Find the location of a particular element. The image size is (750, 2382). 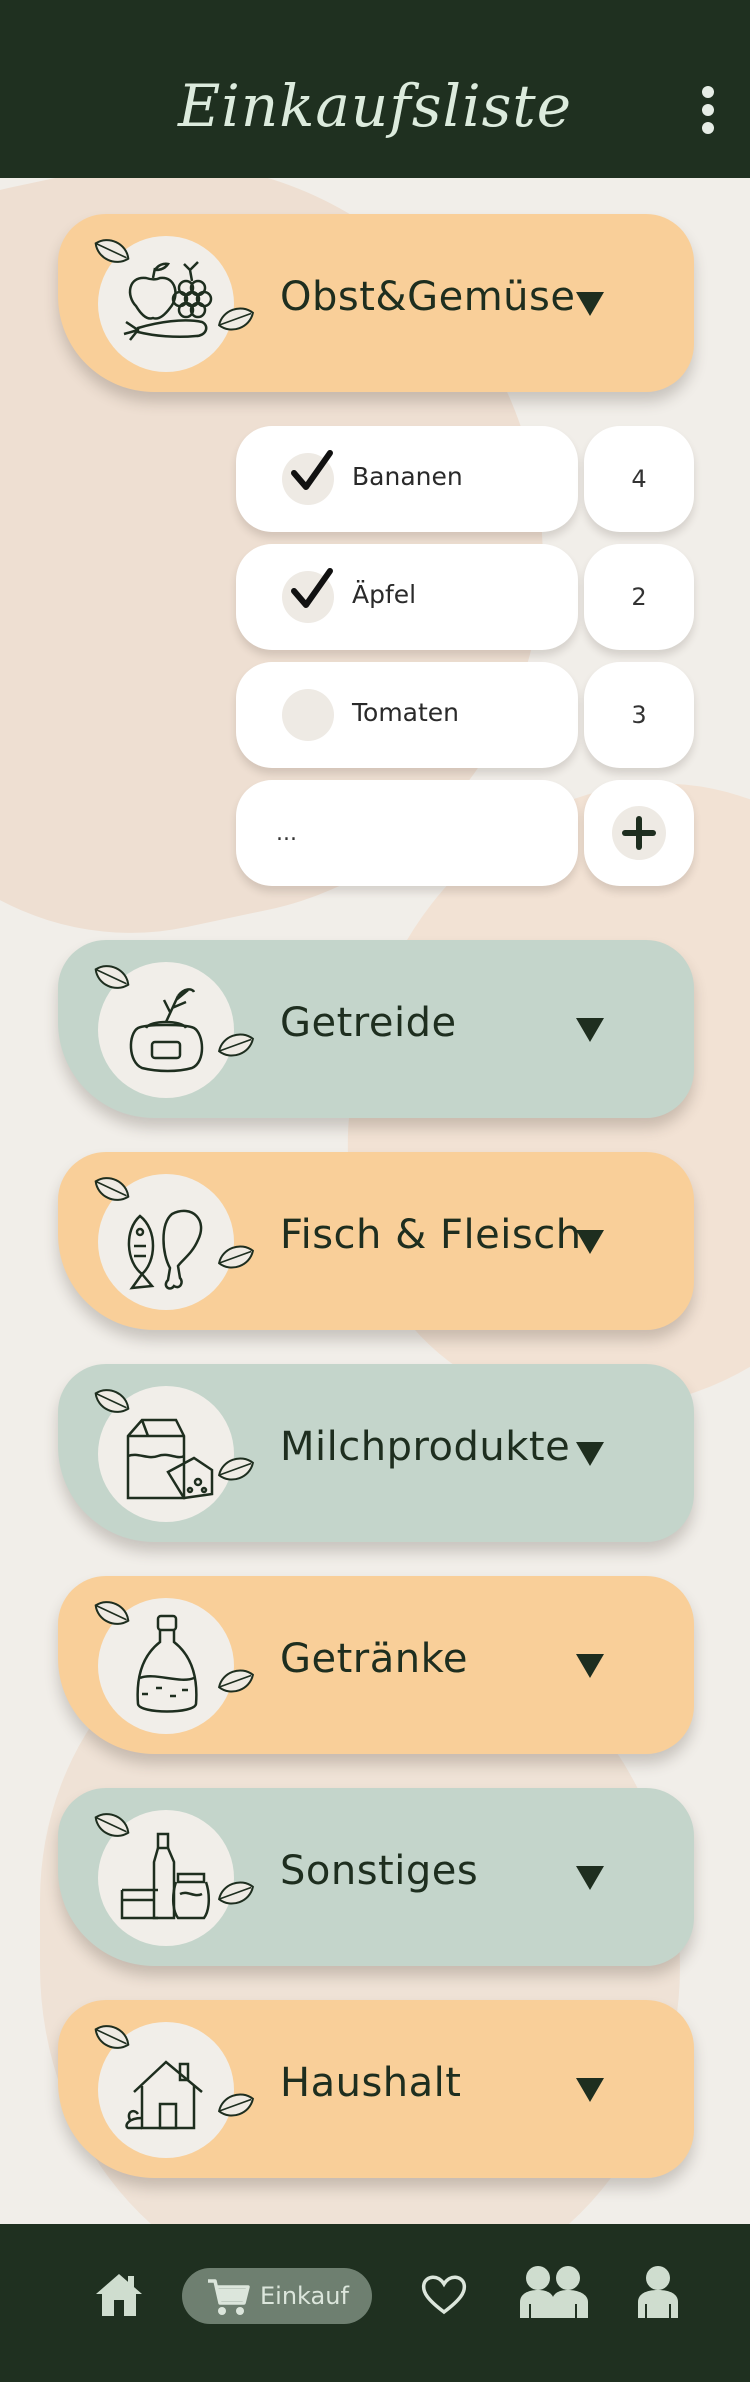

category-milchprodukte: Milchprodukte is located at coordinates (376, 1453).